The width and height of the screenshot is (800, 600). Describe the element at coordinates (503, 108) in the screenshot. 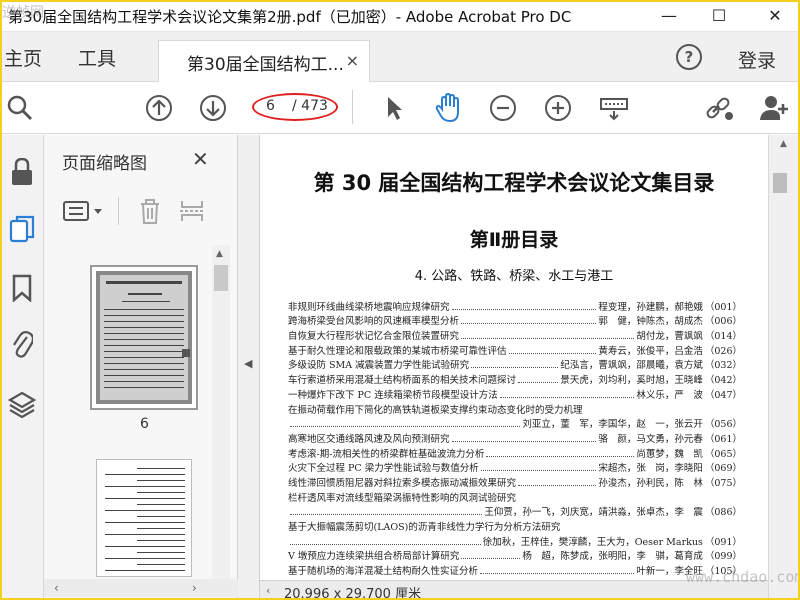

I see `zoom-out-icon` at that location.